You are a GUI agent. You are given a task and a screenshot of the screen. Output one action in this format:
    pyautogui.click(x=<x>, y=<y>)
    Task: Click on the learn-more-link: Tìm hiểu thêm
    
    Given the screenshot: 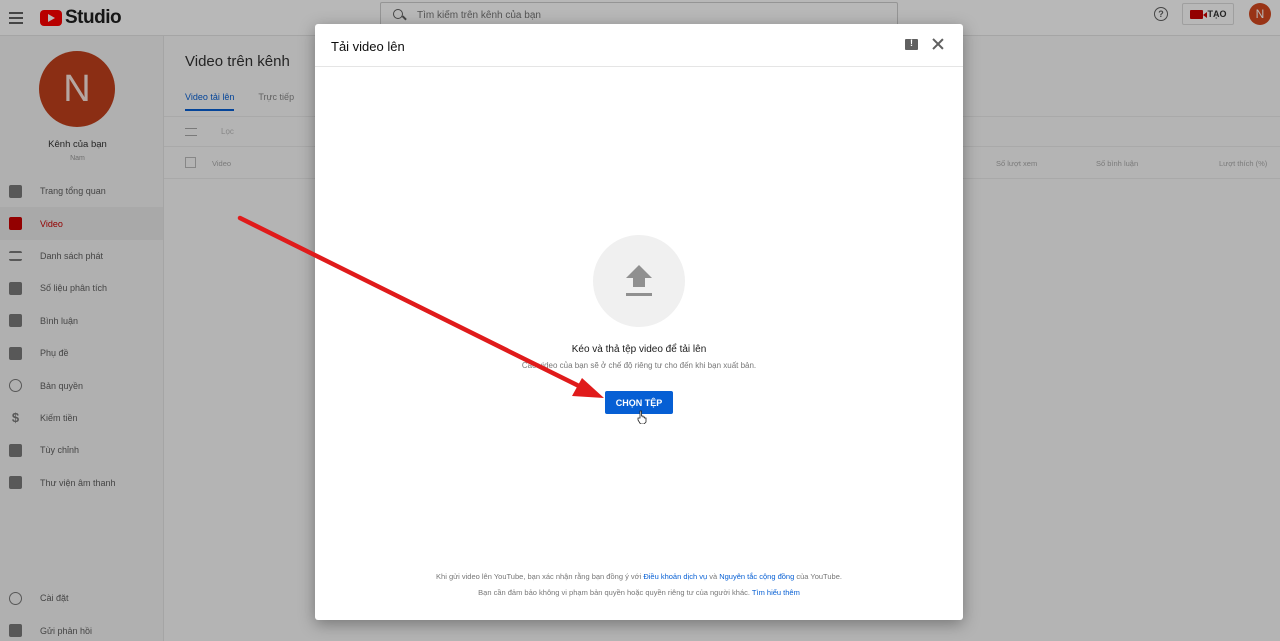 What is the action you would take?
    pyautogui.click(x=776, y=592)
    